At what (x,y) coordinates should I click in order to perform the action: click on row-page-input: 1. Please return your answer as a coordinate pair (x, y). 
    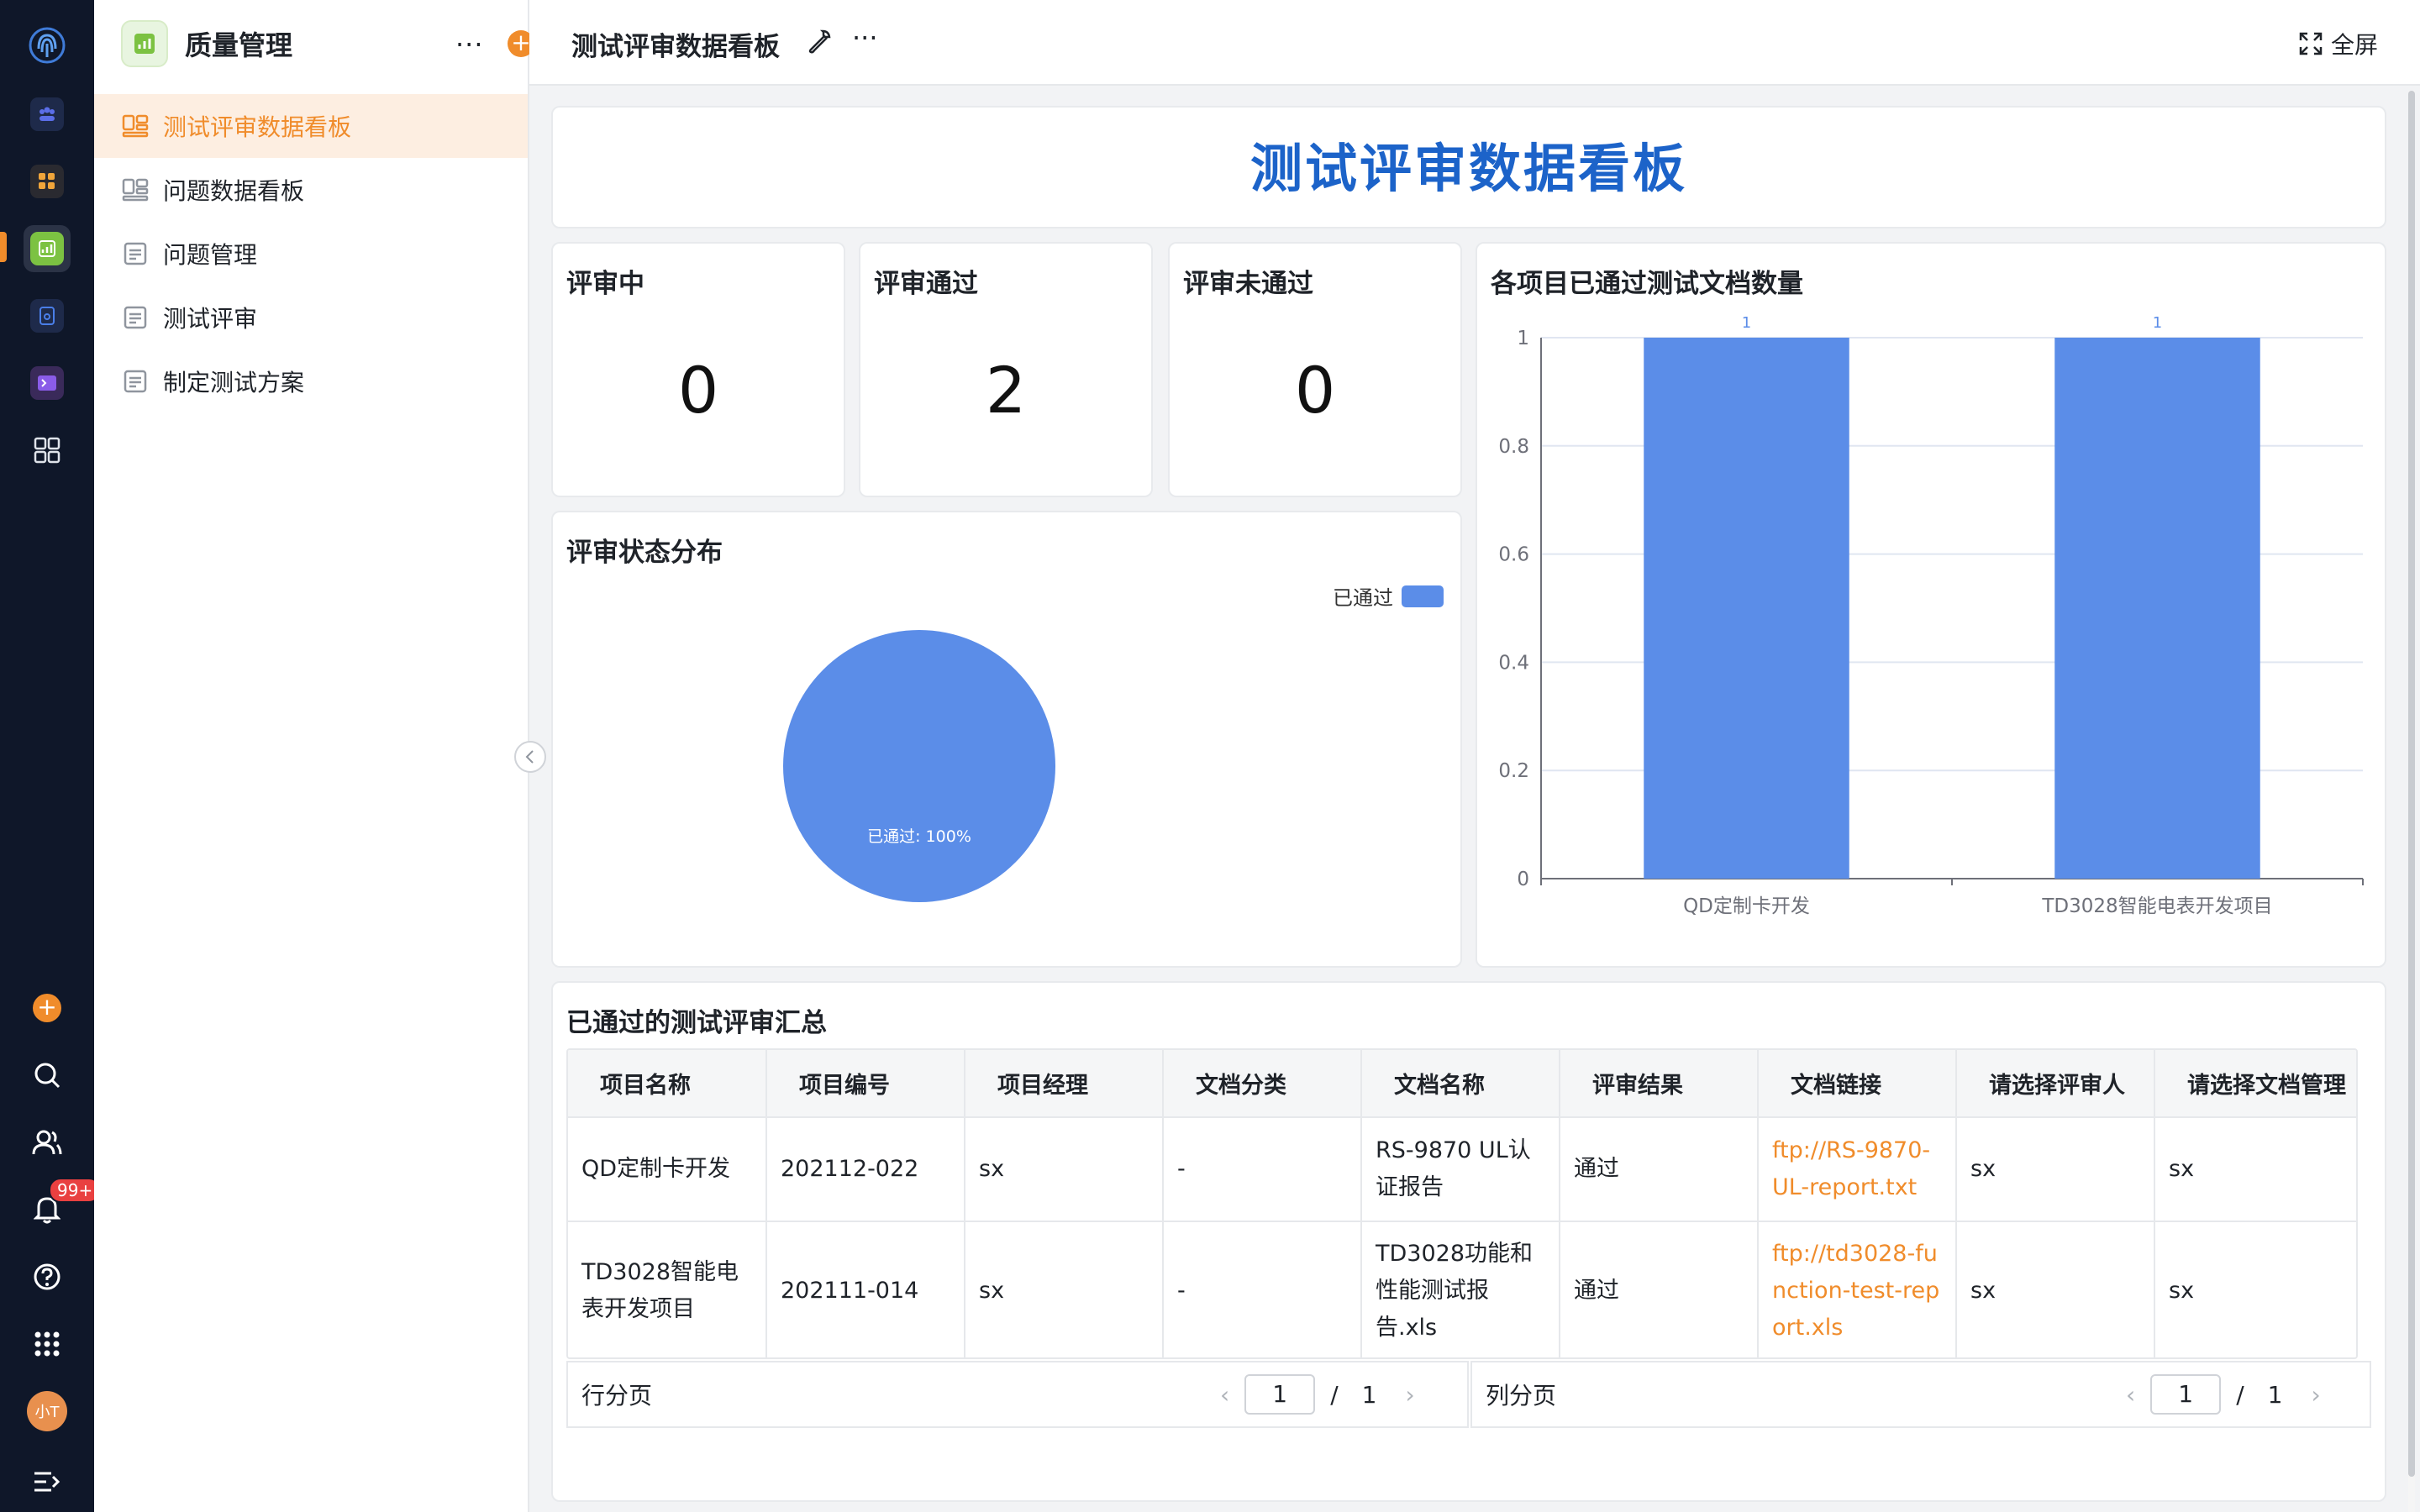
    Looking at the image, I should click on (1280, 1394).